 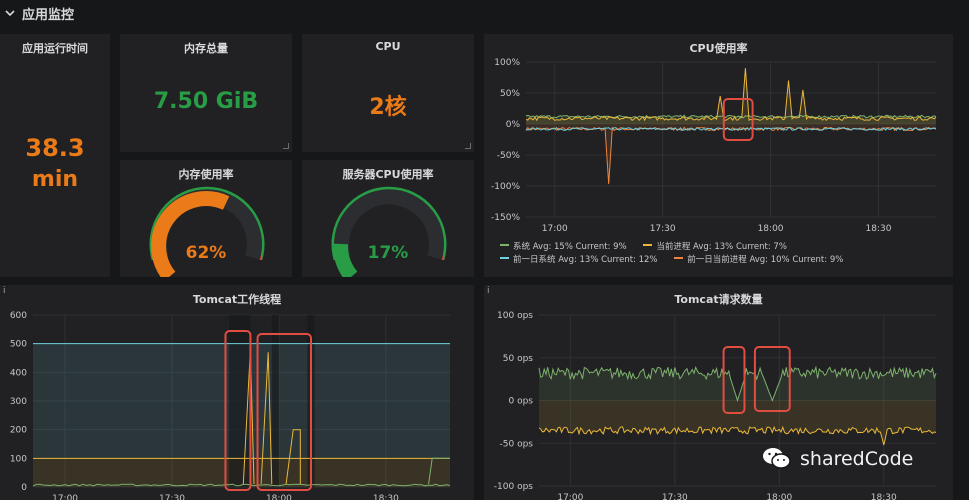 I want to click on memory-total-panel: 内存总量 7.50 GiB, so click(x=206, y=93).